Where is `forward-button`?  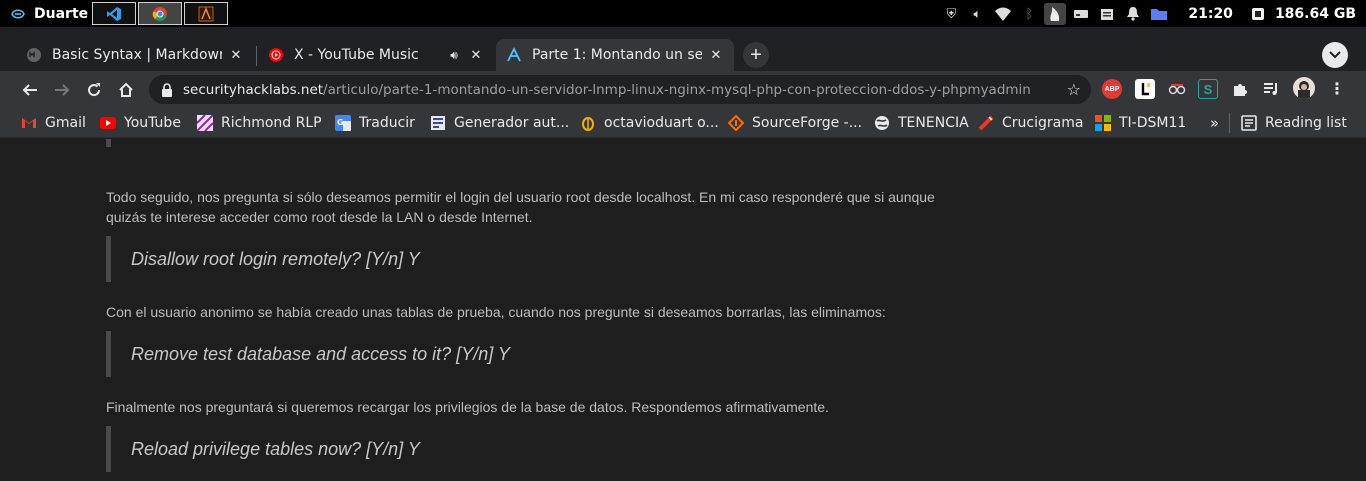 forward-button is located at coordinates (62, 90).